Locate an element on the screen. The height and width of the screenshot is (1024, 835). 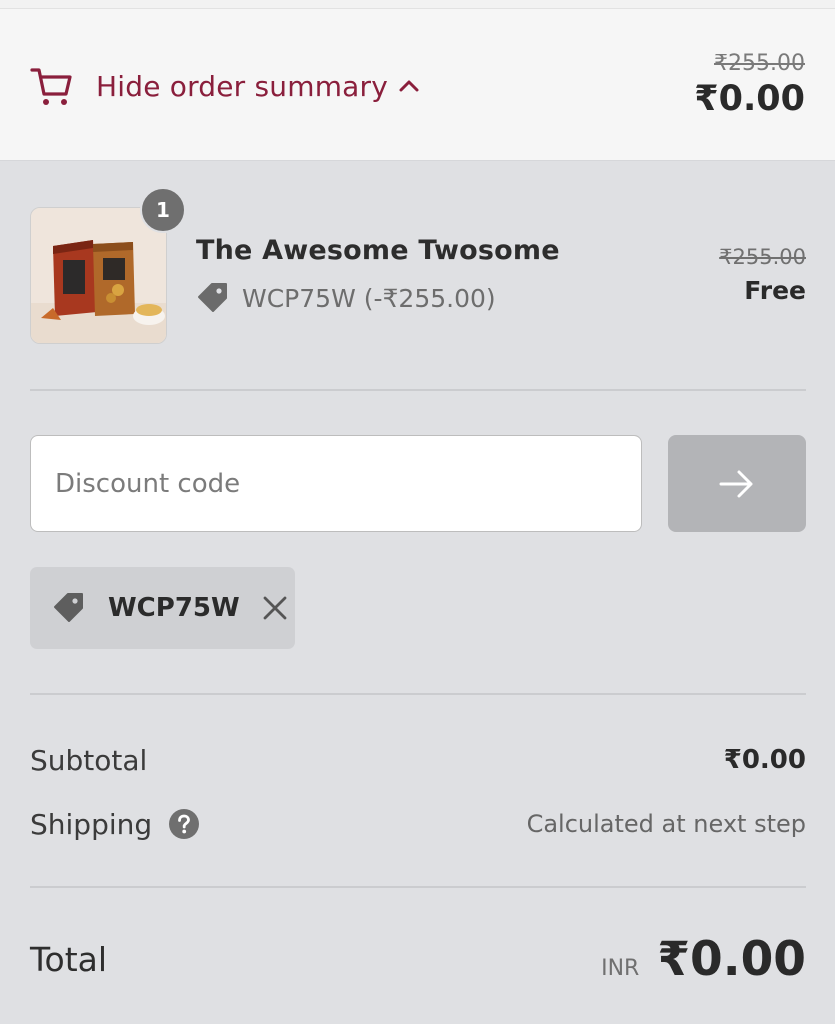
header-prices: ₹255.00 ₹0.00 is located at coordinates (749, 86).